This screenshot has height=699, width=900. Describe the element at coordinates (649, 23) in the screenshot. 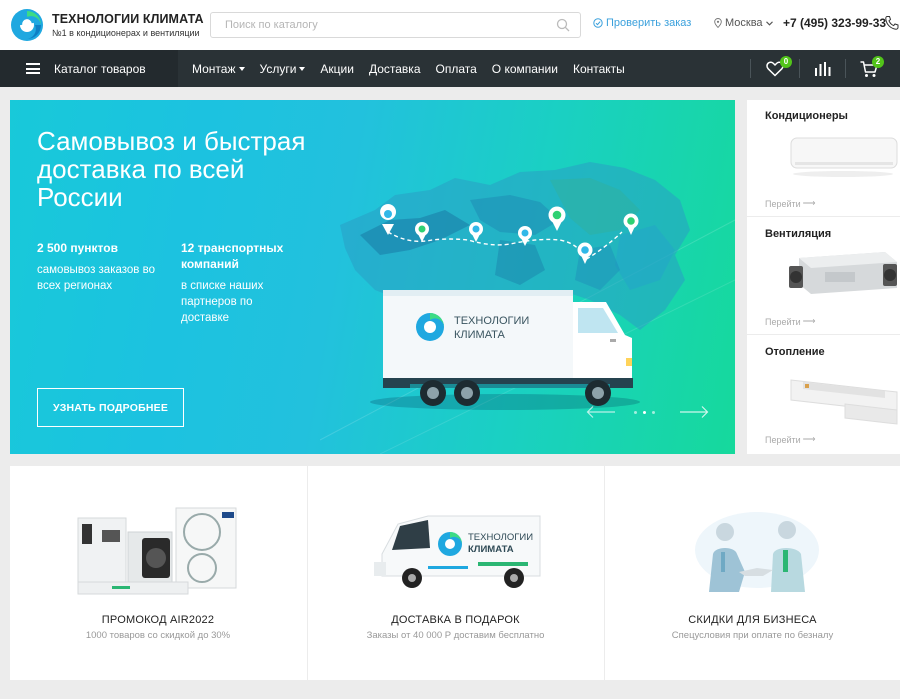

I see `check-order-label: Проверить заказ` at that location.